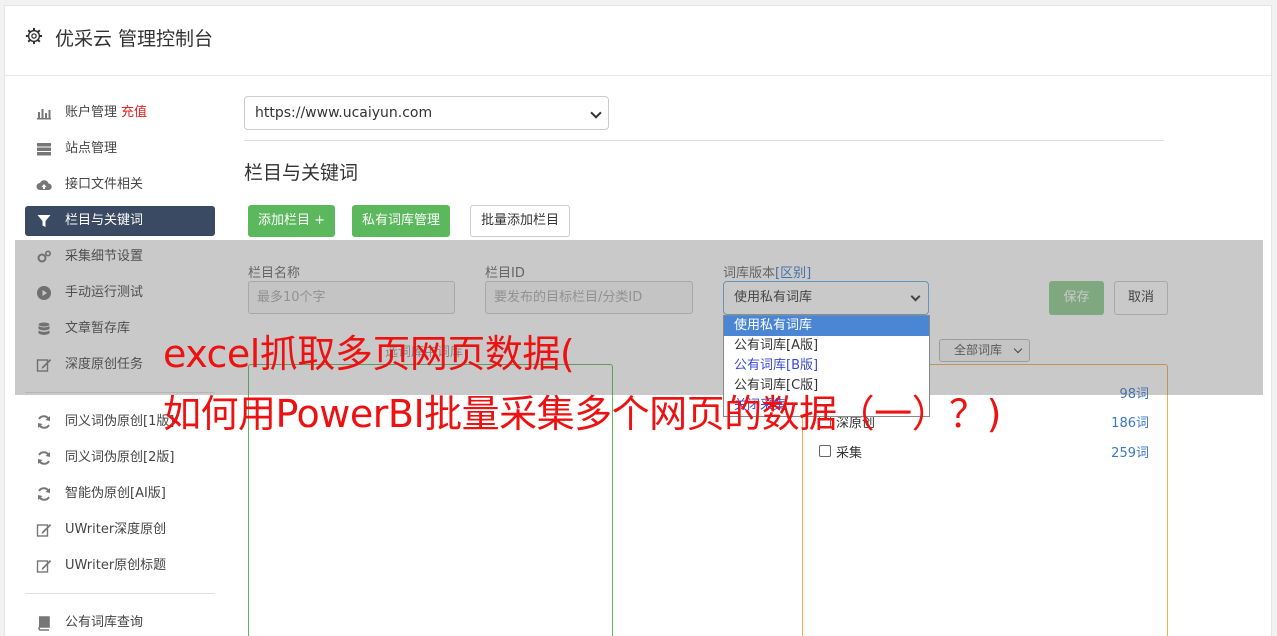  What do you see at coordinates (704, 140) in the screenshot?
I see `section-divider` at bounding box center [704, 140].